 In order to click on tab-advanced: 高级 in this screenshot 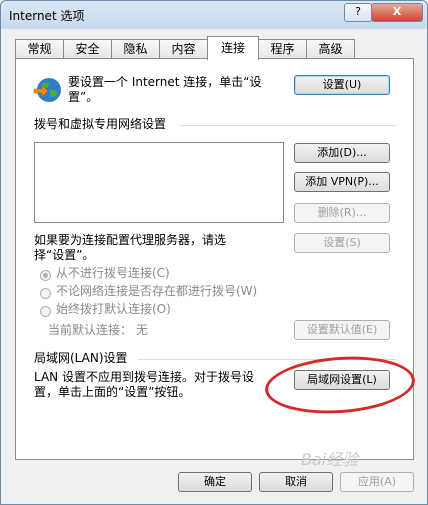, I will do `click(330, 49)`.